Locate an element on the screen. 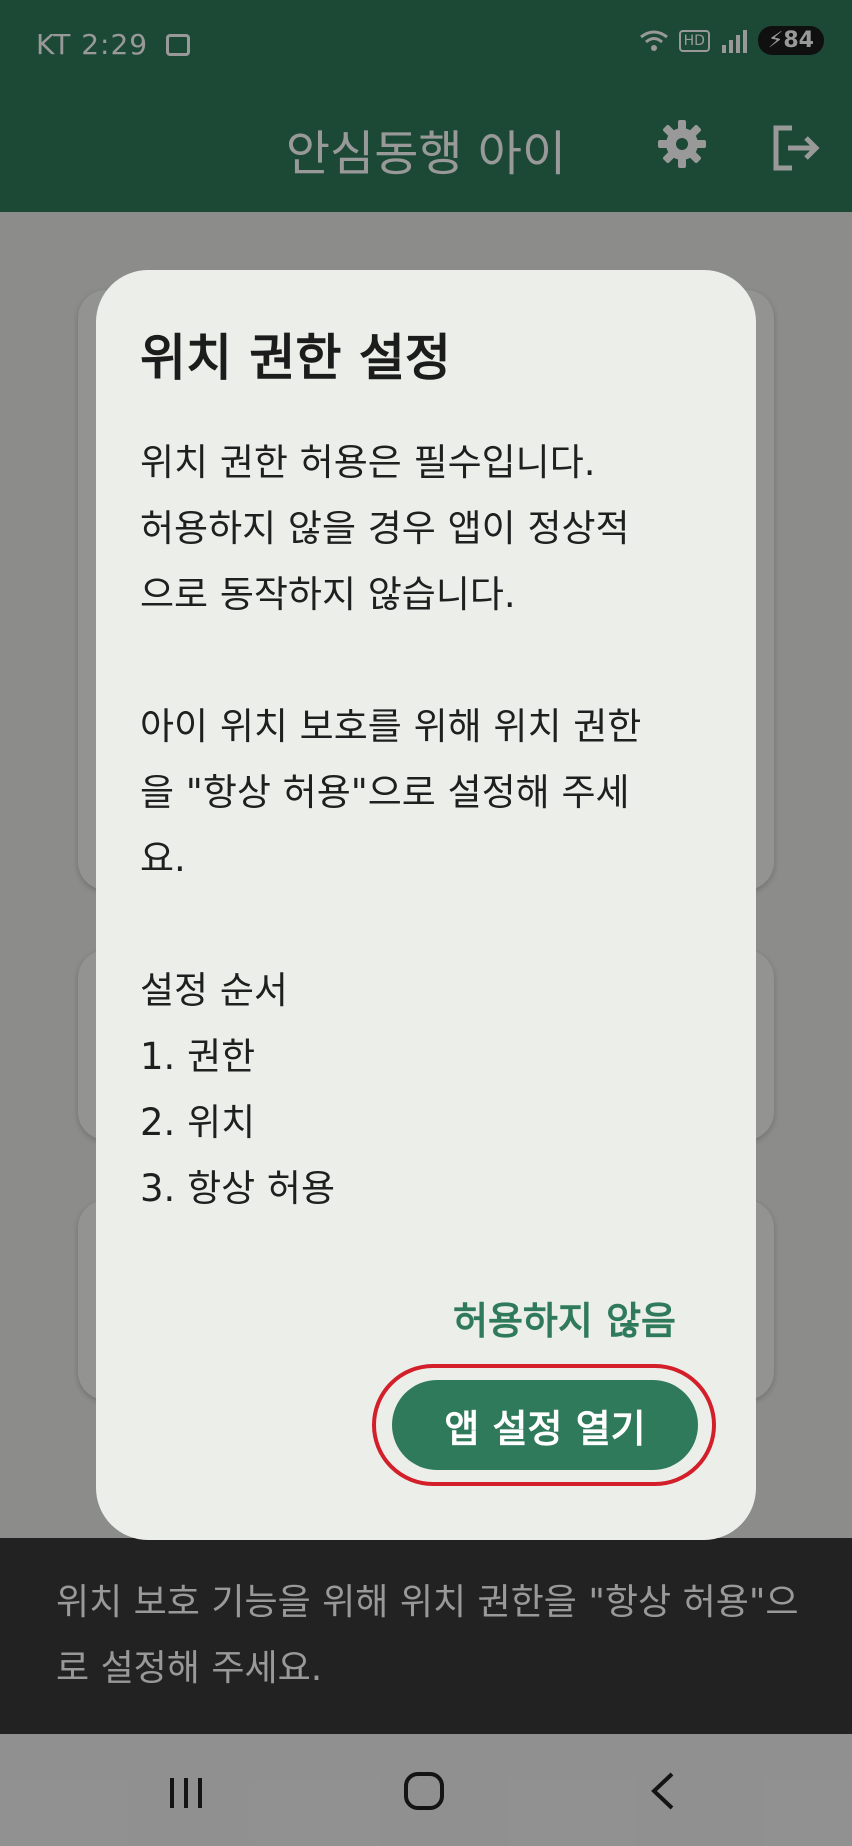 Image resolution: width=852 pixels, height=1846 pixels. dialog-line: 위치 권한 허용은 필수입니다. is located at coordinates (368, 462).